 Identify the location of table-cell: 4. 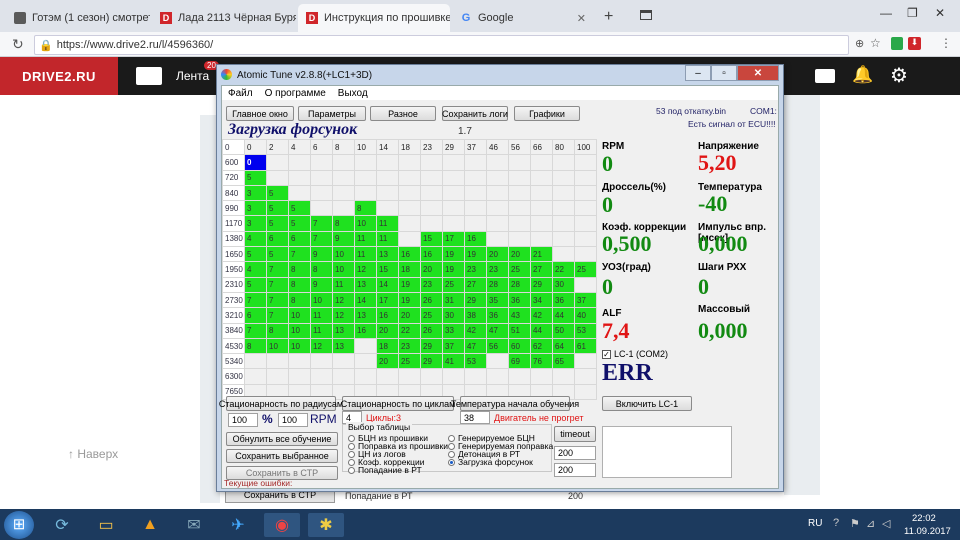
(255, 239).